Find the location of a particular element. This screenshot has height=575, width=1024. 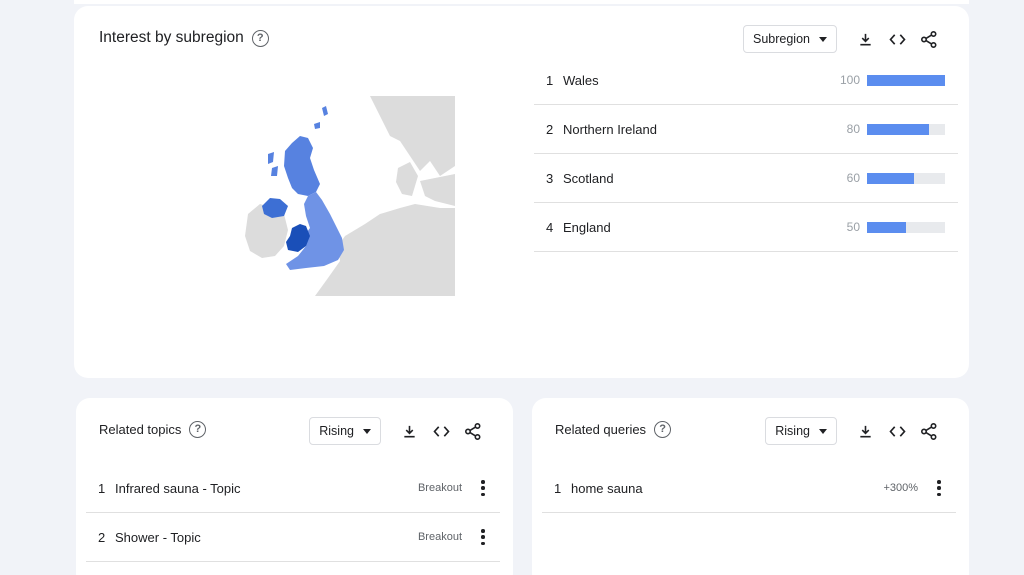

item-name: Shower - Topic is located at coordinates (158, 537).